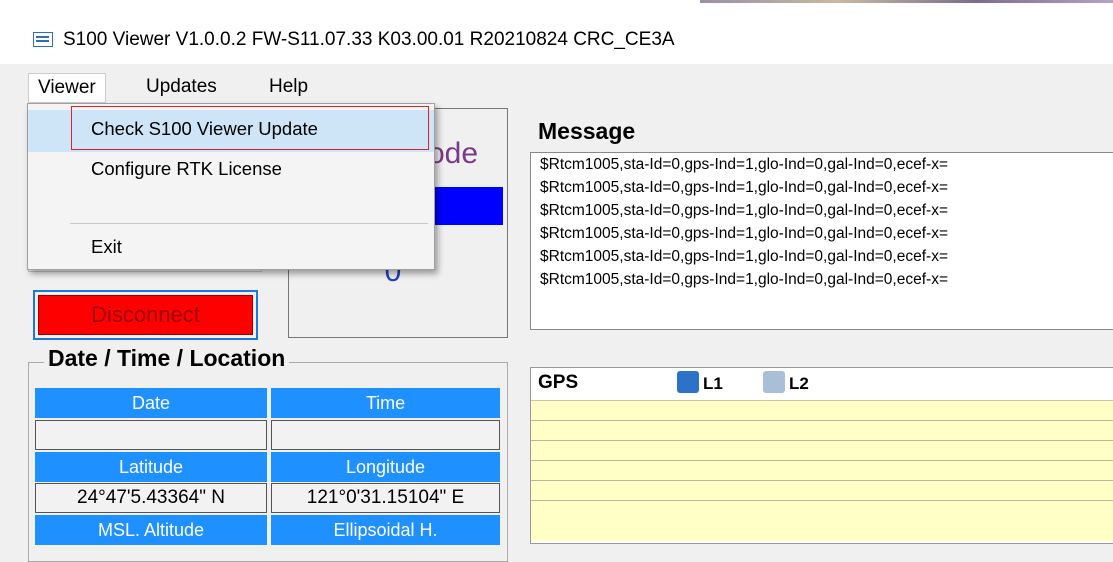  Describe the element at coordinates (151, 467) in the screenshot. I see `latitude-header: Latitude` at that location.